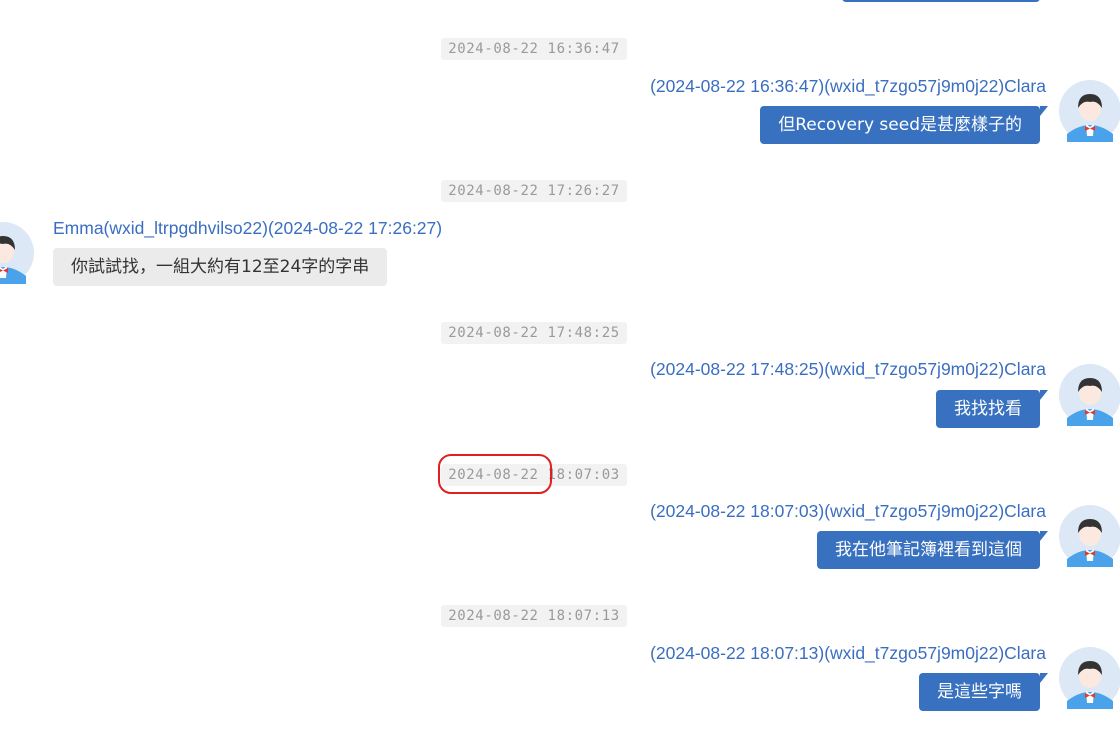 Image resolution: width=1120 pixels, height=741 pixels. I want to click on previous-message-bubble, so click(941, 1).